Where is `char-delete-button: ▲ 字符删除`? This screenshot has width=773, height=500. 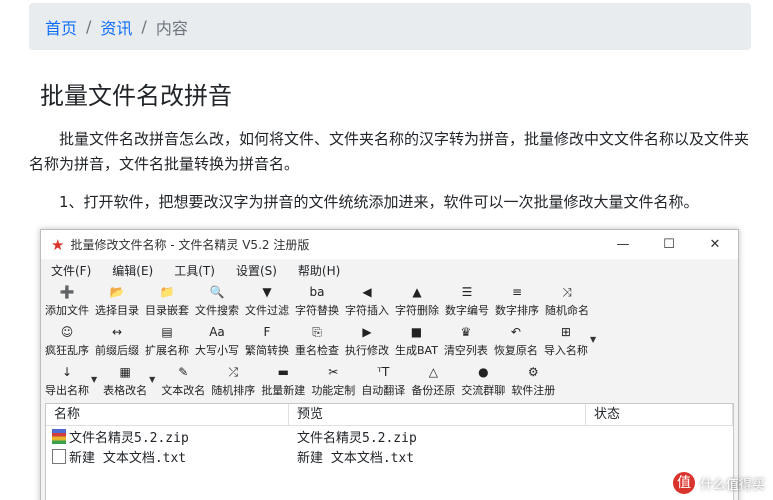 char-delete-button: ▲ 字符删除 is located at coordinates (417, 301).